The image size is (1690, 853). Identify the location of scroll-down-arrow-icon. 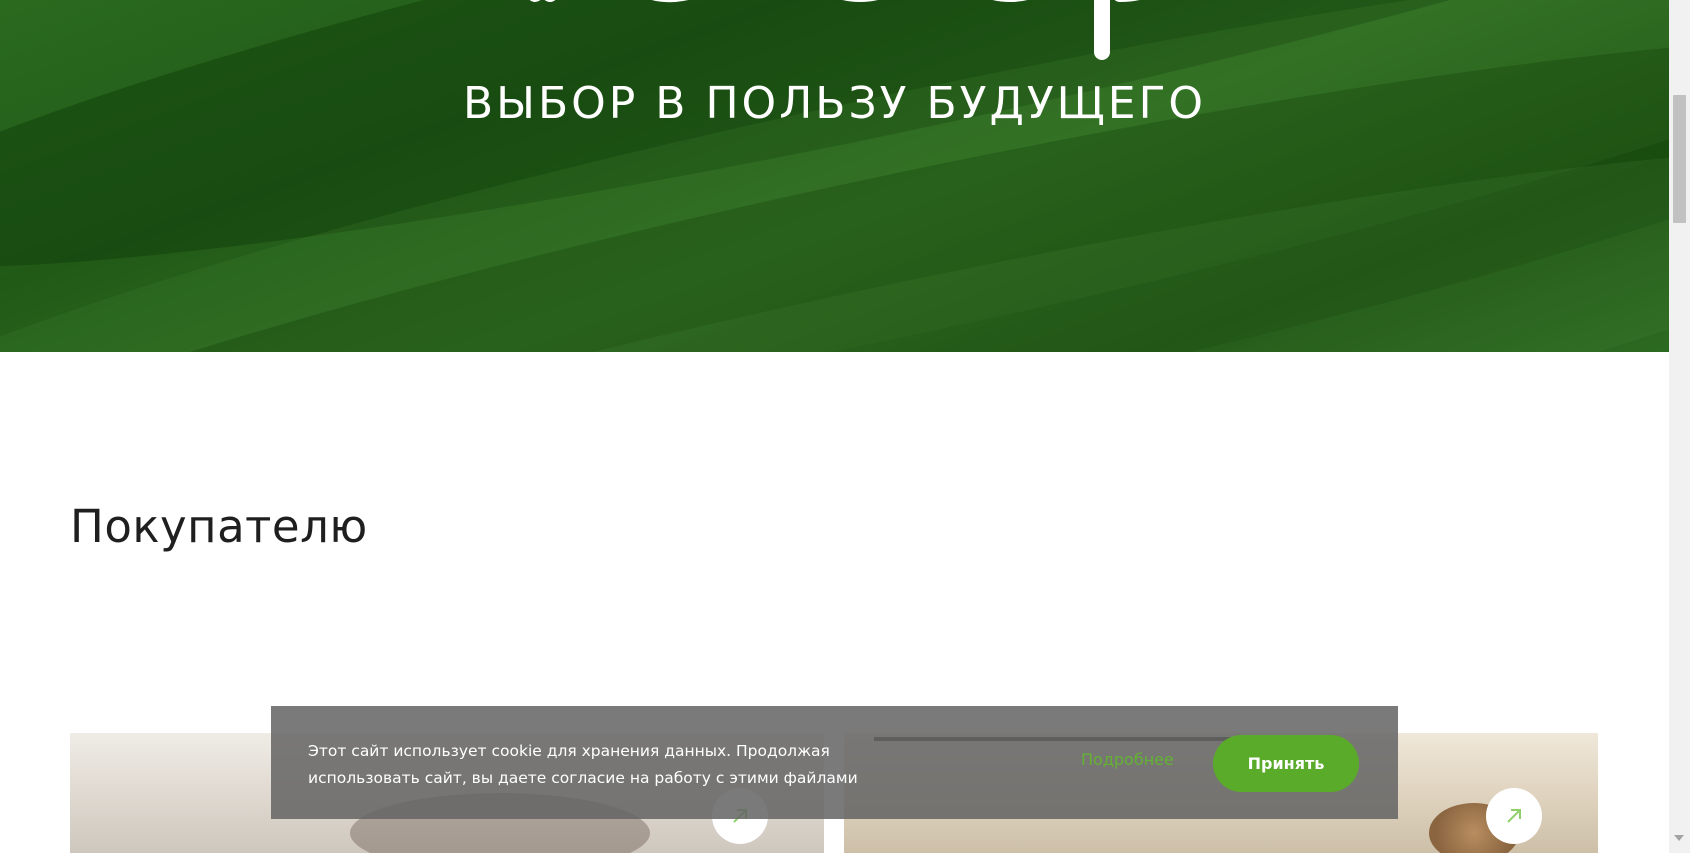
(1679, 838).